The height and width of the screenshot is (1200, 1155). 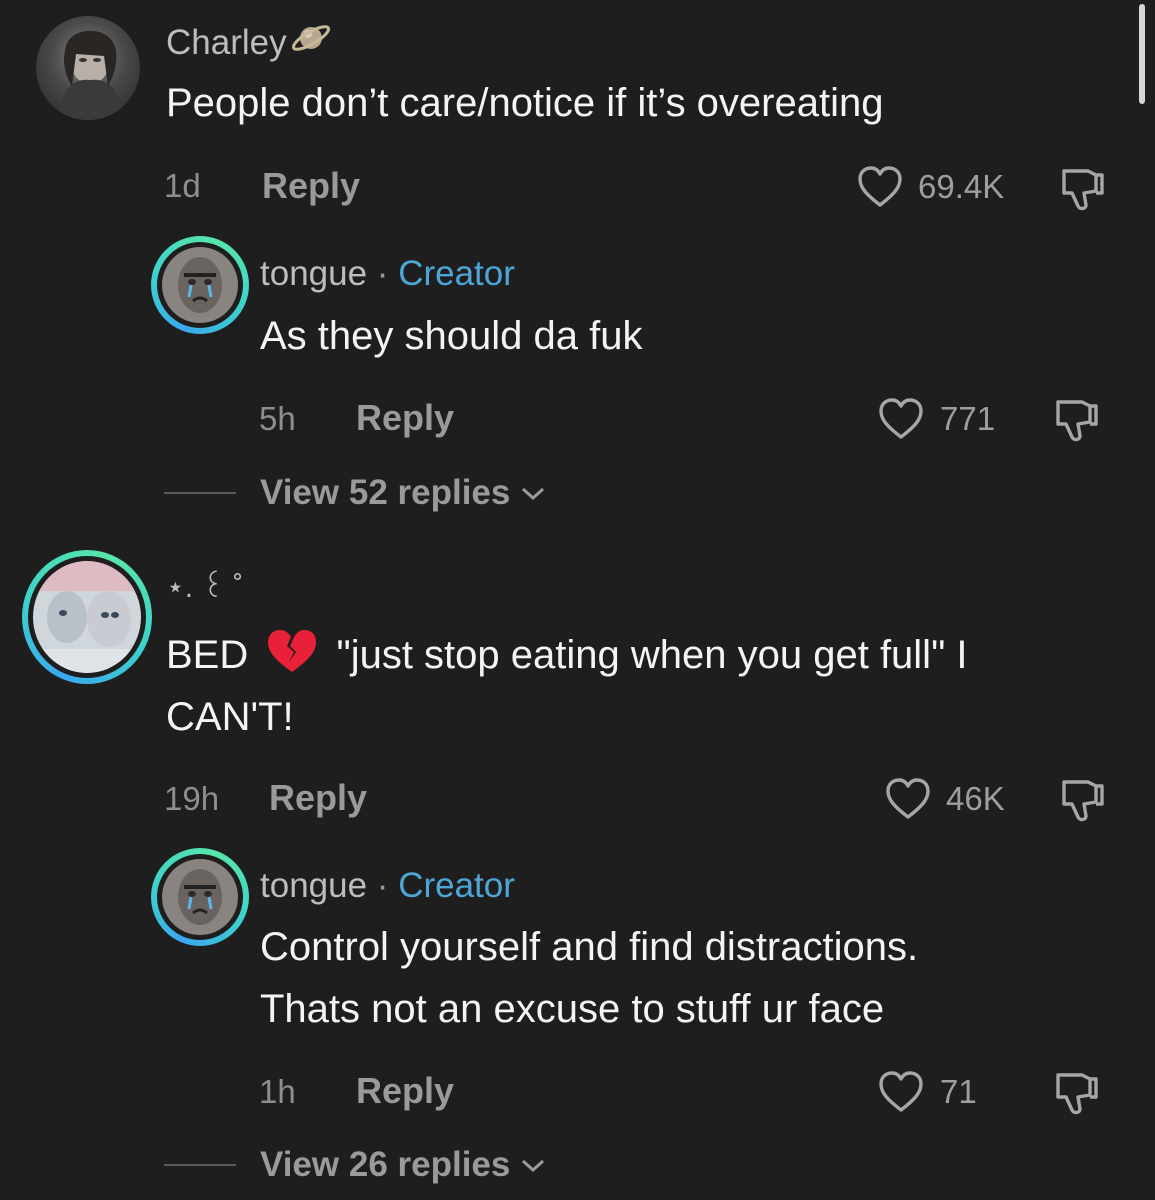 I want to click on username: Charley, so click(x=249, y=40).